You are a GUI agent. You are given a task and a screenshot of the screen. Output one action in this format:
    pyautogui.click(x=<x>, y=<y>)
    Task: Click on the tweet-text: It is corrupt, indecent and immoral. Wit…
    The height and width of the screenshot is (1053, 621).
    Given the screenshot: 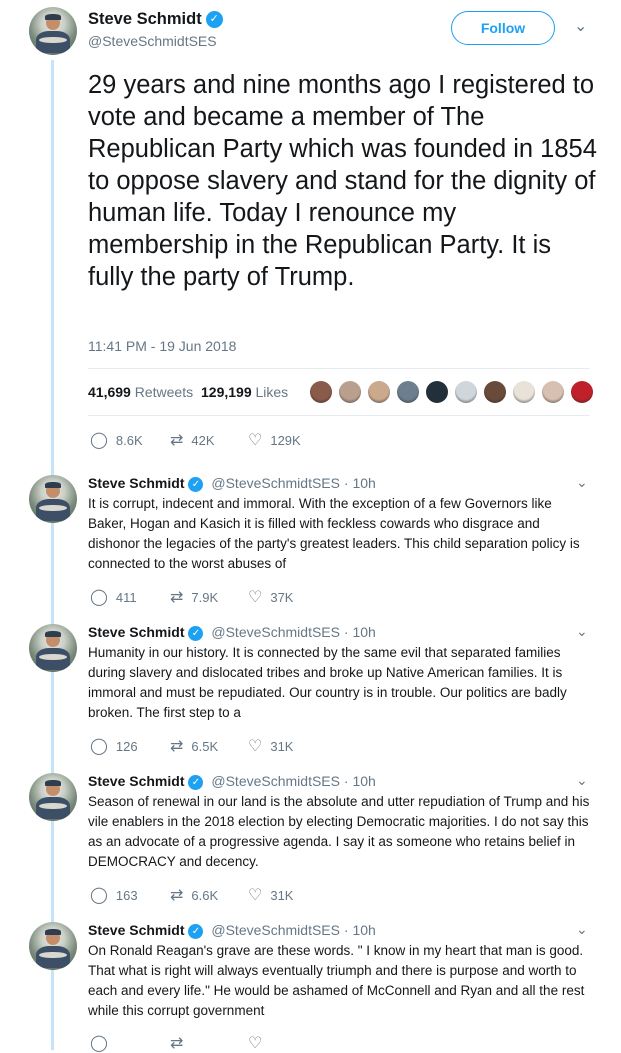 What is the action you would take?
    pyautogui.click(x=334, y=533)
    